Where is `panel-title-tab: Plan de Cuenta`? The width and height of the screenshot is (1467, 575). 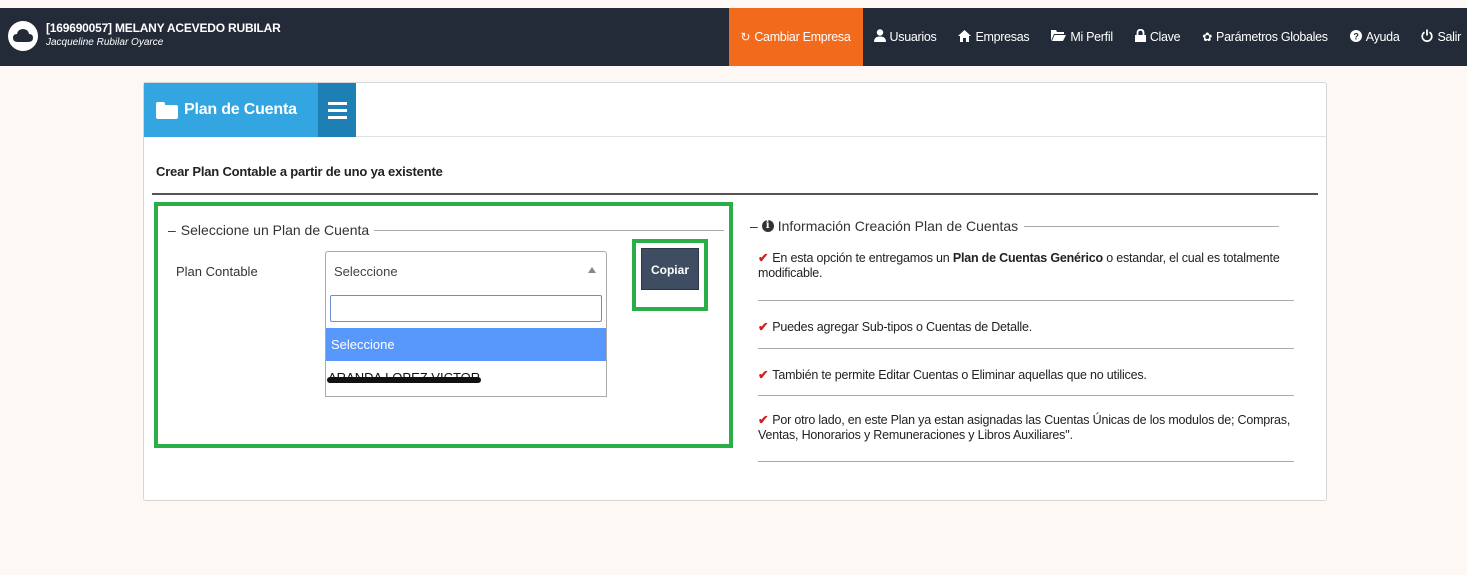 panel-title-tab: Plan de Cuenta is located at coordinates (231, 110).